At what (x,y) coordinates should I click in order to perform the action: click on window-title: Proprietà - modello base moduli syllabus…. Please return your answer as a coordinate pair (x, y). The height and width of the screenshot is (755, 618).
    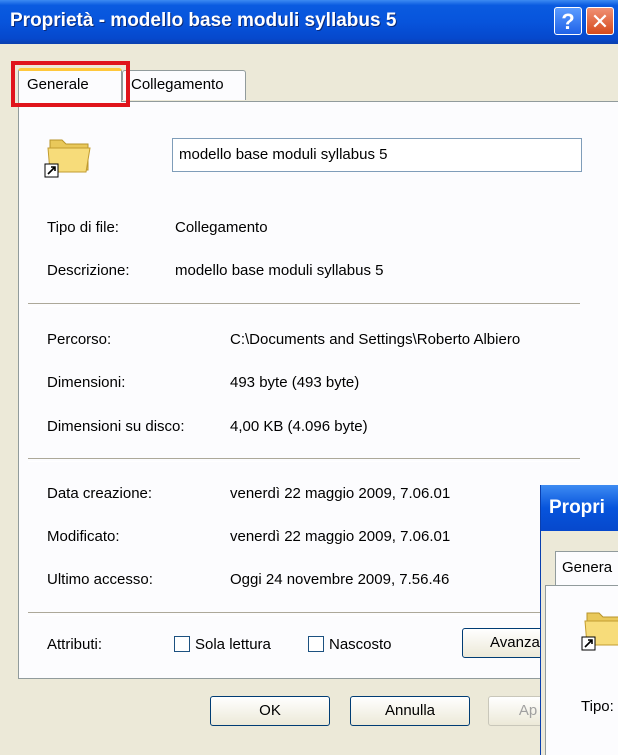
    Looking at the image, I should click on (203, 20).